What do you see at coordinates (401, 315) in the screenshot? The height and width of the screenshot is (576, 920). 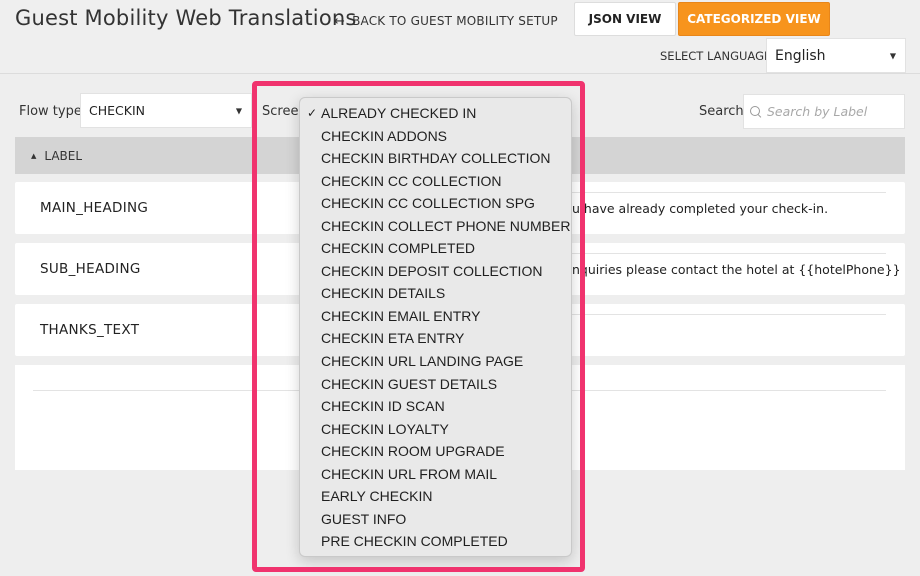 I see `screen-option-label: CHECKIN EMAIL ENTRY` at bounding box center [401, 315].